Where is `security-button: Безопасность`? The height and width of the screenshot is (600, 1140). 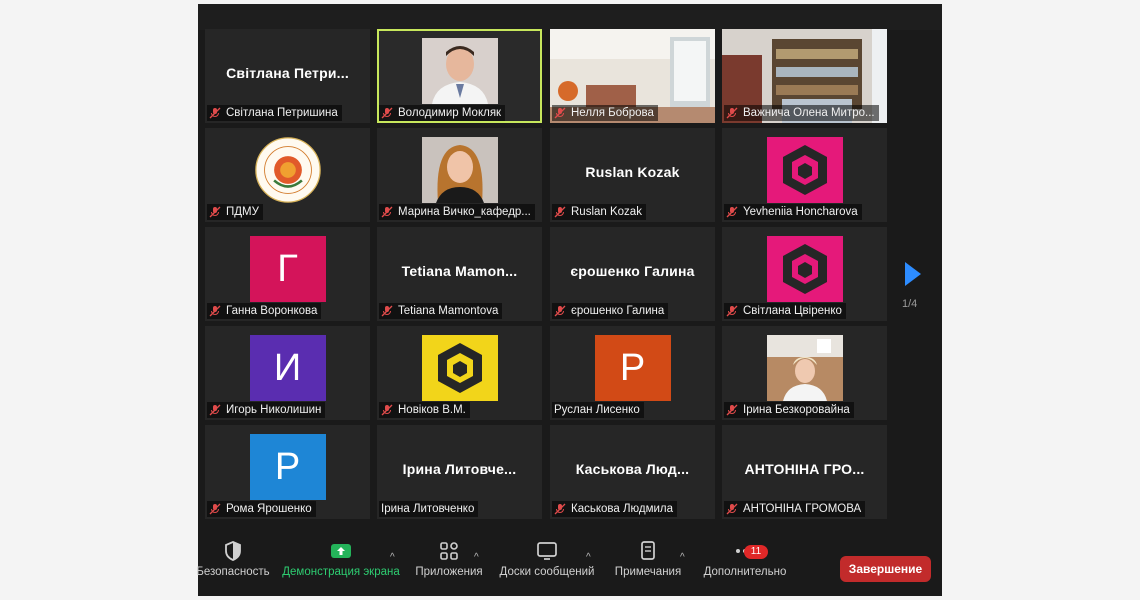
security-button: Безопасность is located at coordinates (233, 559).